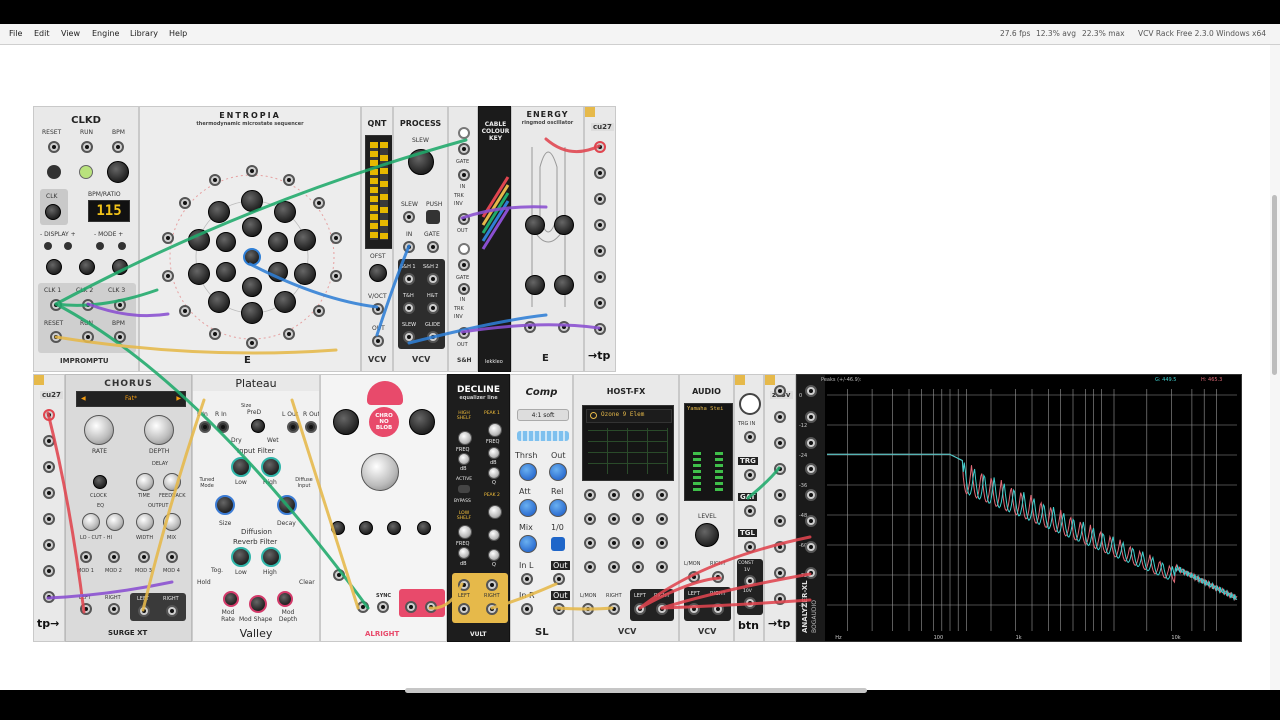 This screenshot has width=1280, height=720. What do you see at coordinates (718, 577) in the screenshot?
I see `audio-right-input` at bounding box center [718, 577].